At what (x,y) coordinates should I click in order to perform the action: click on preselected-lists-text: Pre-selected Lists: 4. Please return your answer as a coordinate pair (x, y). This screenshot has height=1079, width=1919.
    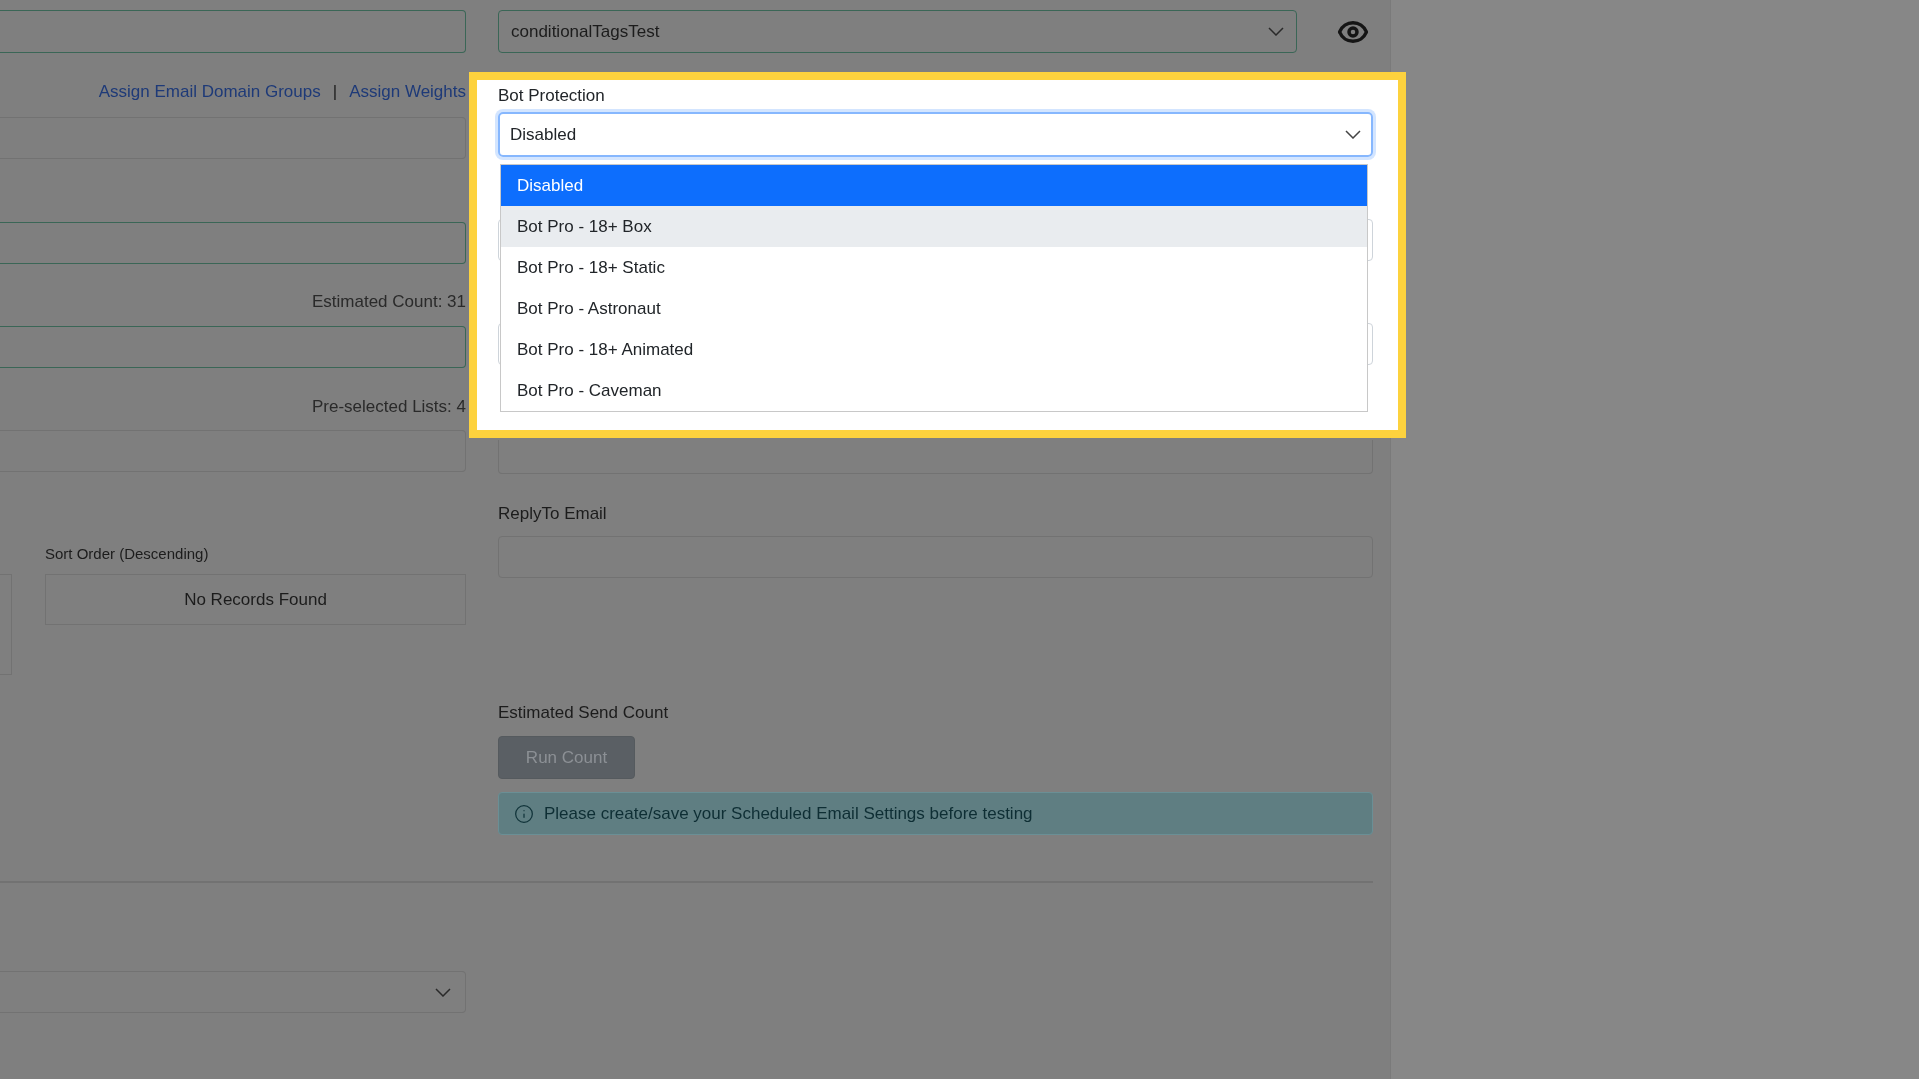
    Looking at the image, I should click on (389, 405).